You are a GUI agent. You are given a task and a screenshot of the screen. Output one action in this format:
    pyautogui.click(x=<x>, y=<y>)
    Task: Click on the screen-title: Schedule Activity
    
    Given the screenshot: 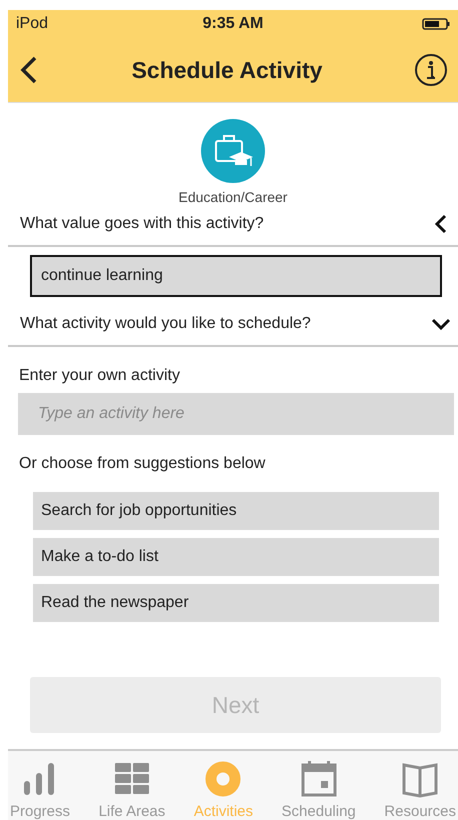 What is the action you would take?
    pyautogui.click(x=227, y=70)
    